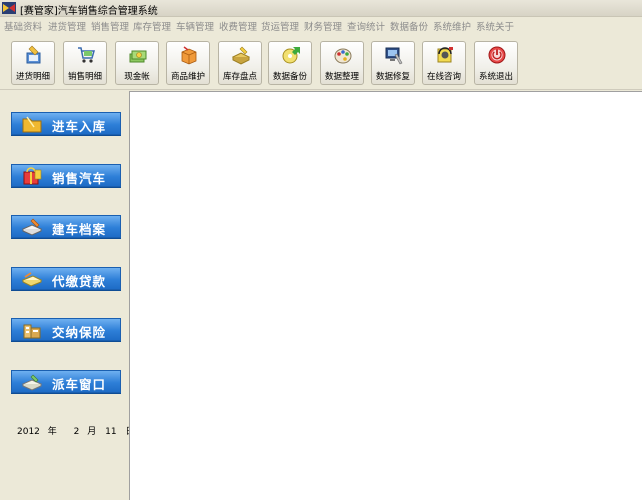  I want to click on toolbar-purchase-detail-button: 进货明细, so click(33, 63).